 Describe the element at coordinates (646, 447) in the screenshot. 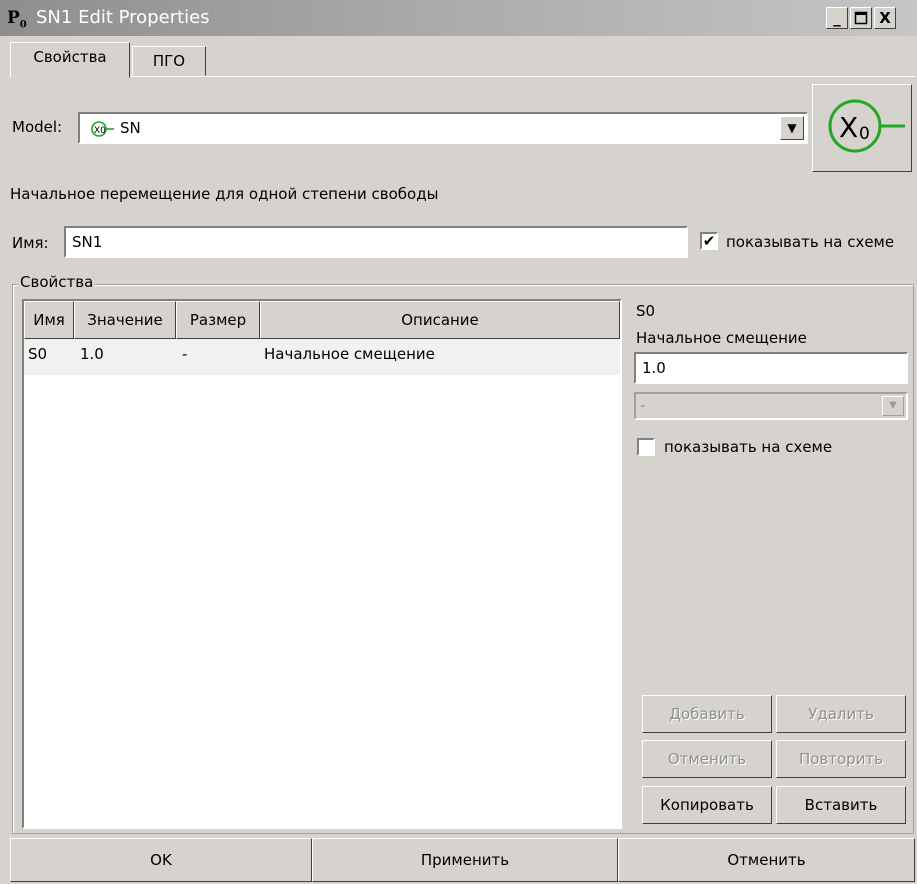

I see `property-show-on-scheme-checkbox` at that location.